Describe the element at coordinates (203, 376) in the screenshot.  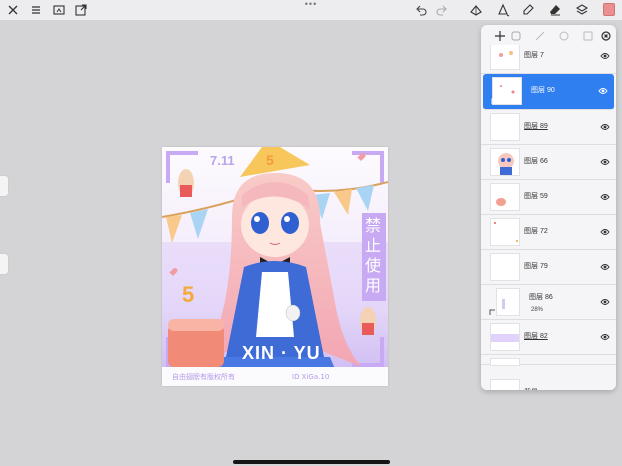
I see `artwork-footer-left: 自由翅膀有版权所有` at that location.